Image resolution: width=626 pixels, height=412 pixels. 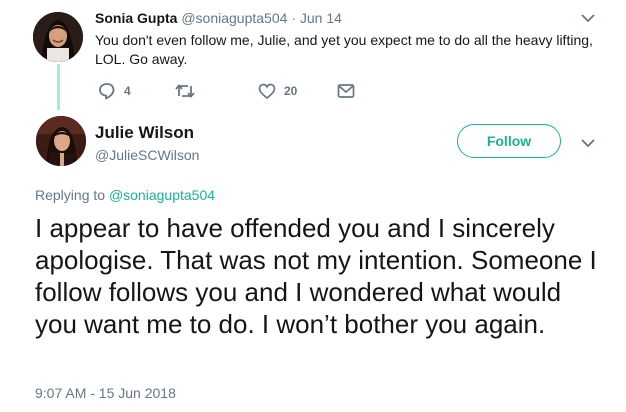 What do you see at coordinates (72, 195) in the screenshot?
I see `replying-to-prefix: Replying to` at bounding box center [72, 195].